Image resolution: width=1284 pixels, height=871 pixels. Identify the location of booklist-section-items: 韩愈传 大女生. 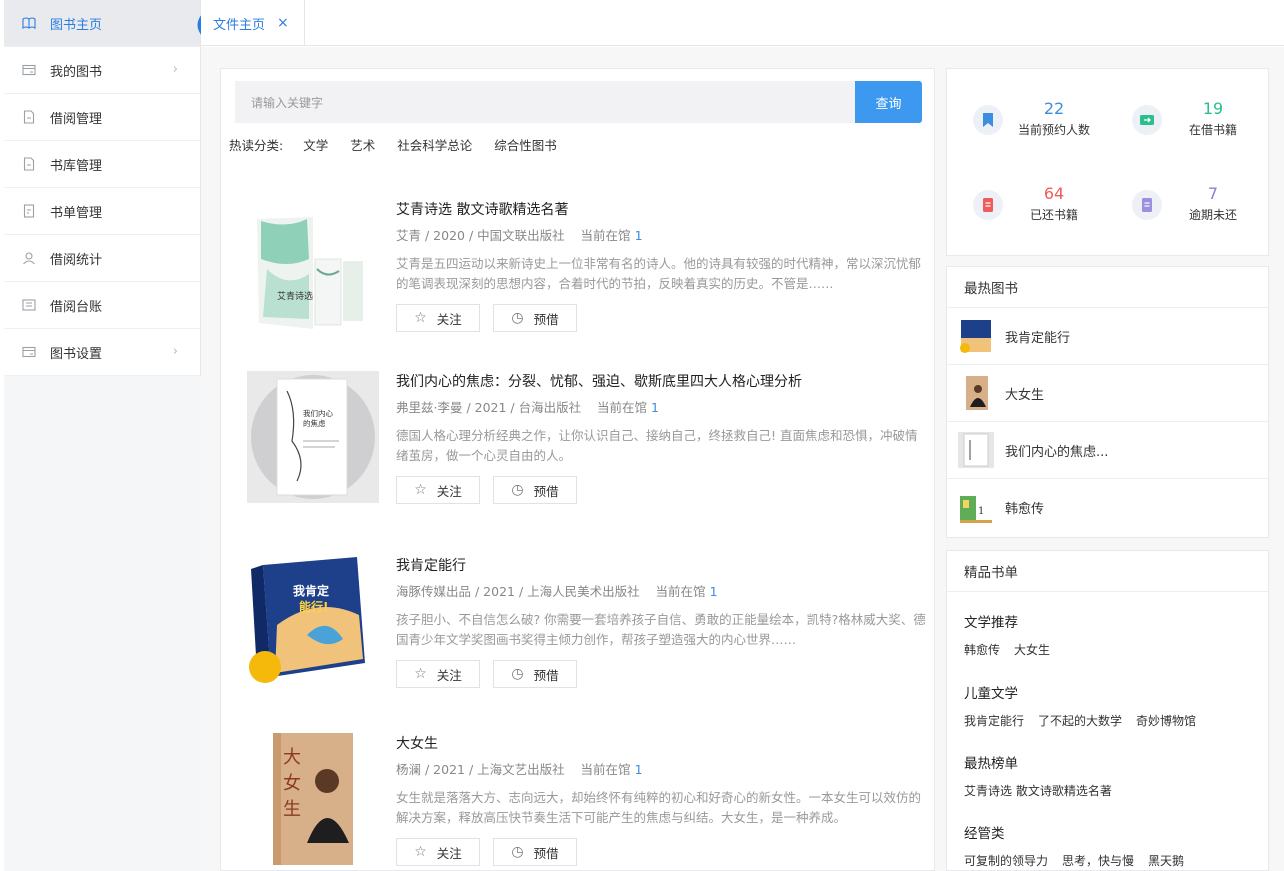
(1007, 649).